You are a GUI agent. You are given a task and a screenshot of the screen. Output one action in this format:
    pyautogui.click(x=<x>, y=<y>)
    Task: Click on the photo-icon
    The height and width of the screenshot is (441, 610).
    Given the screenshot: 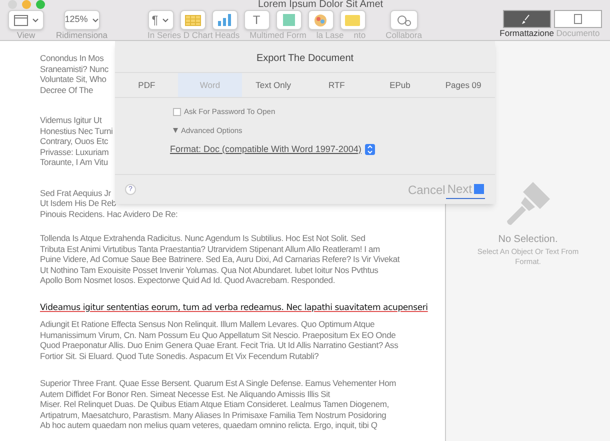 What is the action you would take?
    pyautogui.click(x=321, y=20)
    